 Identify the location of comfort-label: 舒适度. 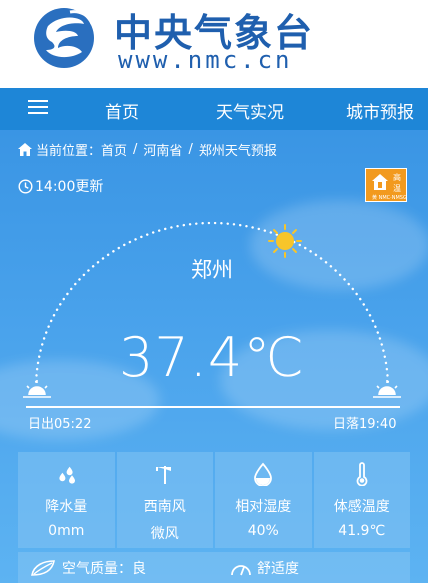
(278, 569).